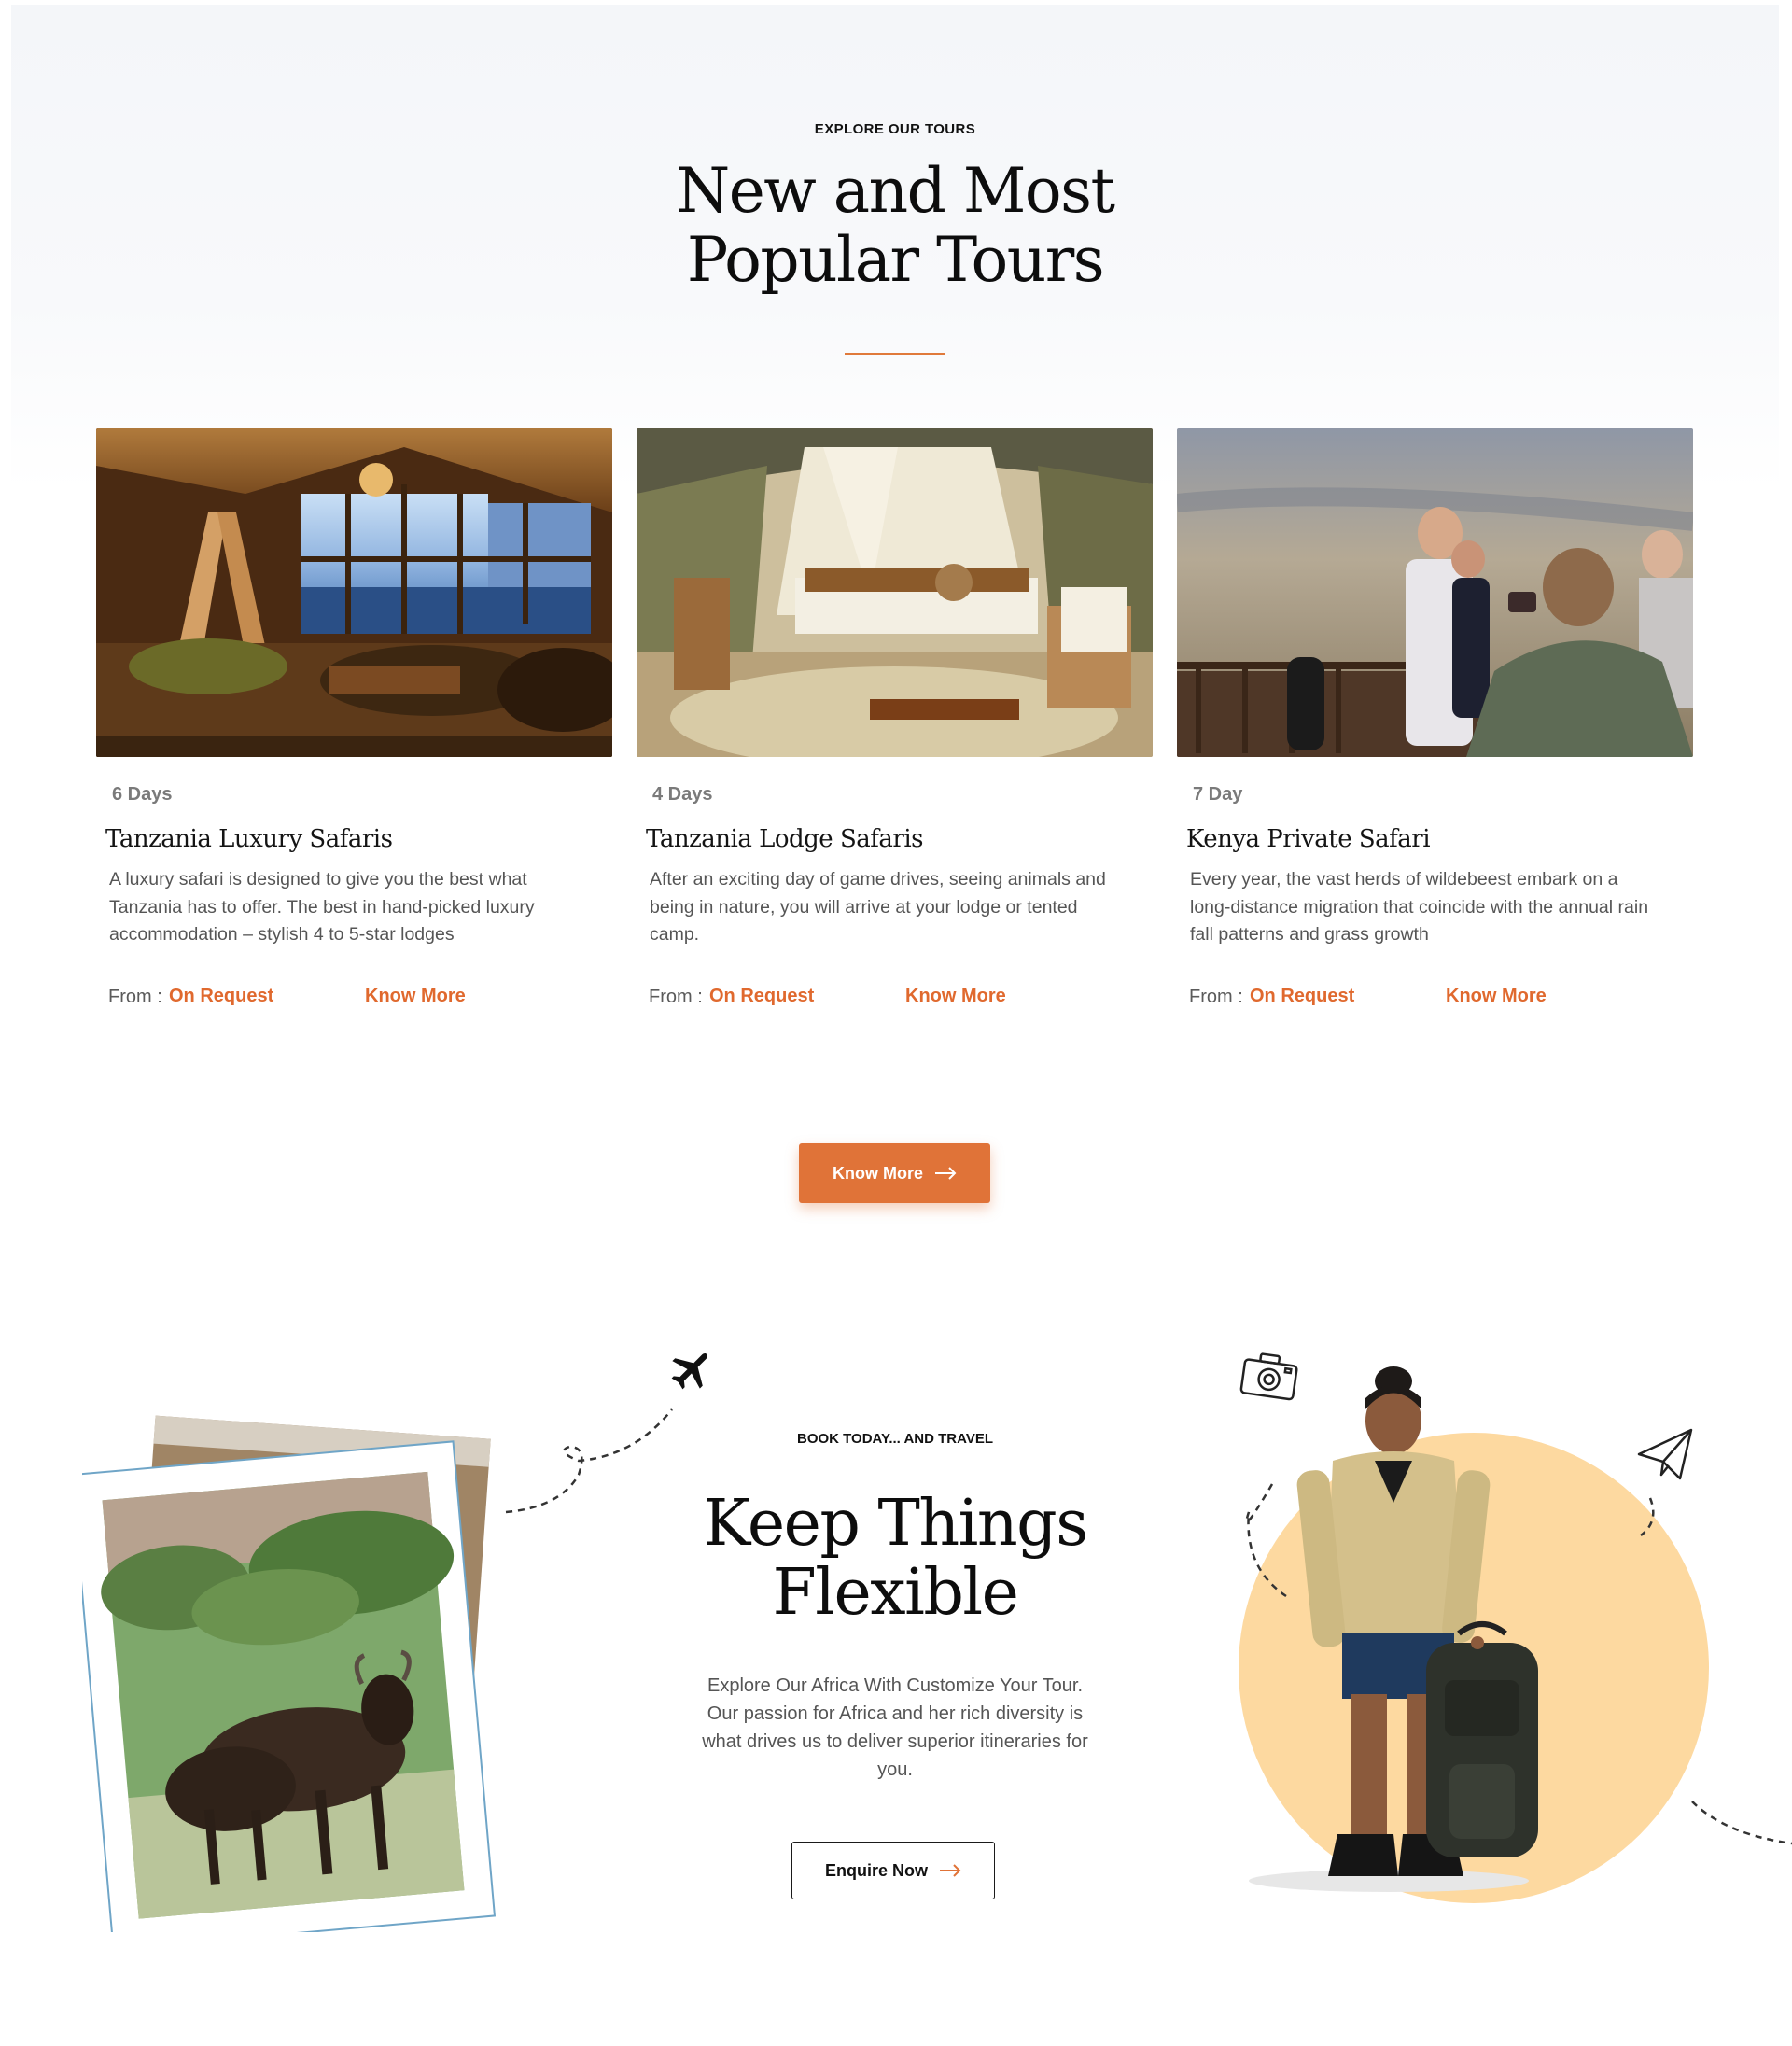  What do you see at coordinates (689, 1371) in the screenshot?
I see `airplane-icon` at bounding box center [689, 1371].